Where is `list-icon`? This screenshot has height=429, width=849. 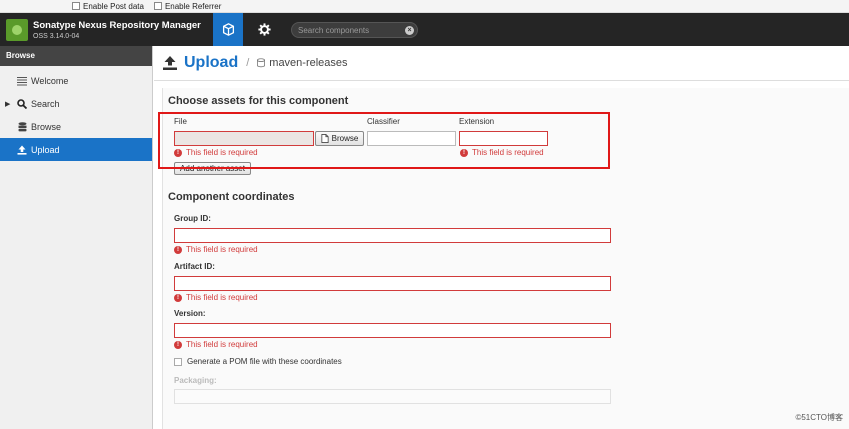
list-icon is located at coordinates (22, 81).